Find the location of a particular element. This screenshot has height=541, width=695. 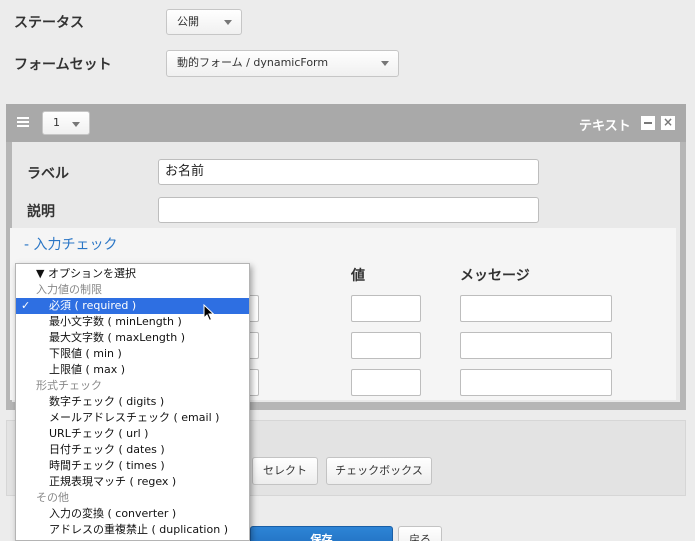

dropdown-option: 数字チェック ( digits ) is located at coordinates (132, 402).